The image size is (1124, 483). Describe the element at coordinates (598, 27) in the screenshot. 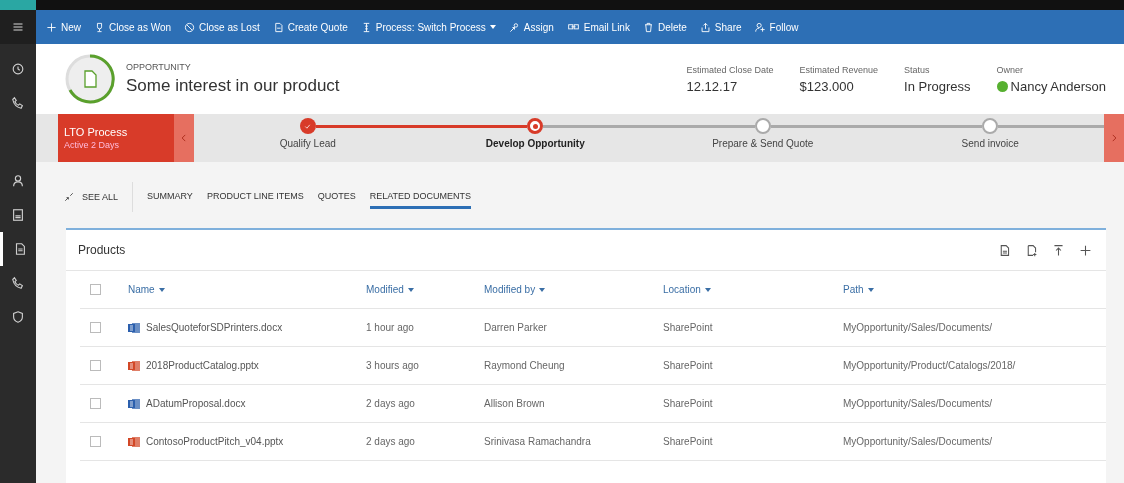

I see `command-button: Email Link` at that location.